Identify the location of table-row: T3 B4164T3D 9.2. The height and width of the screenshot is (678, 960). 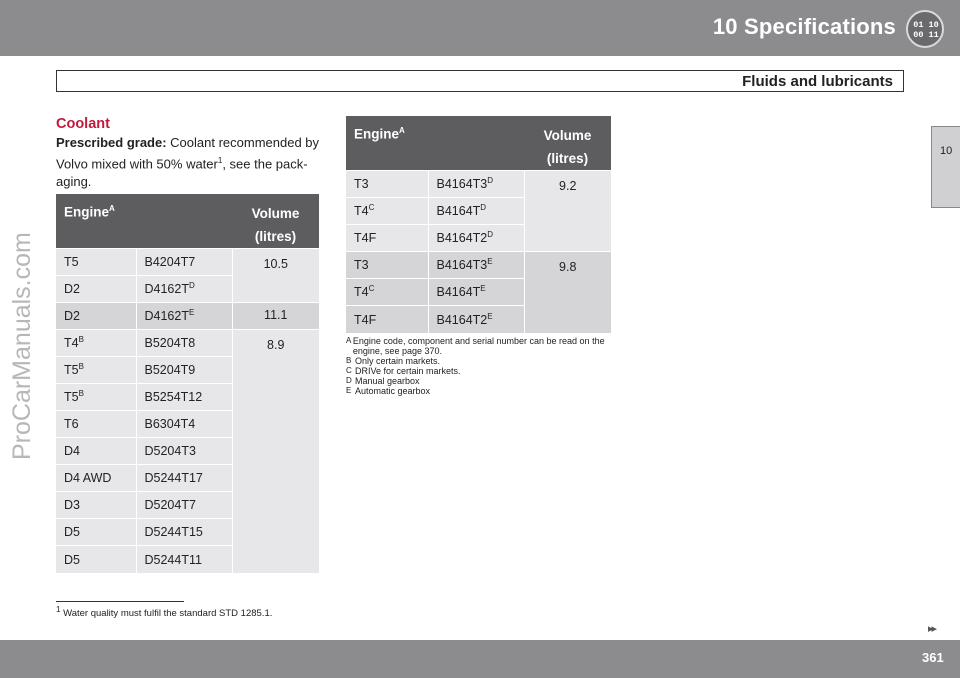
(478, 211).